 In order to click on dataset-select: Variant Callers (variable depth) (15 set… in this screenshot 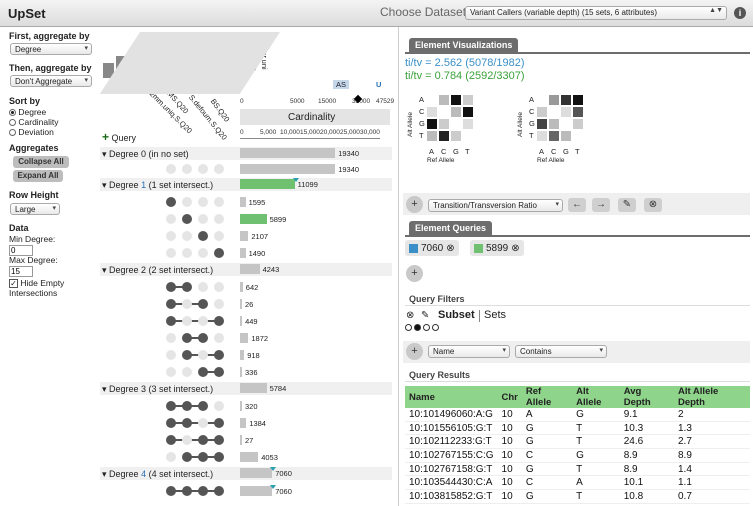, I will do `click(596, 13)`.